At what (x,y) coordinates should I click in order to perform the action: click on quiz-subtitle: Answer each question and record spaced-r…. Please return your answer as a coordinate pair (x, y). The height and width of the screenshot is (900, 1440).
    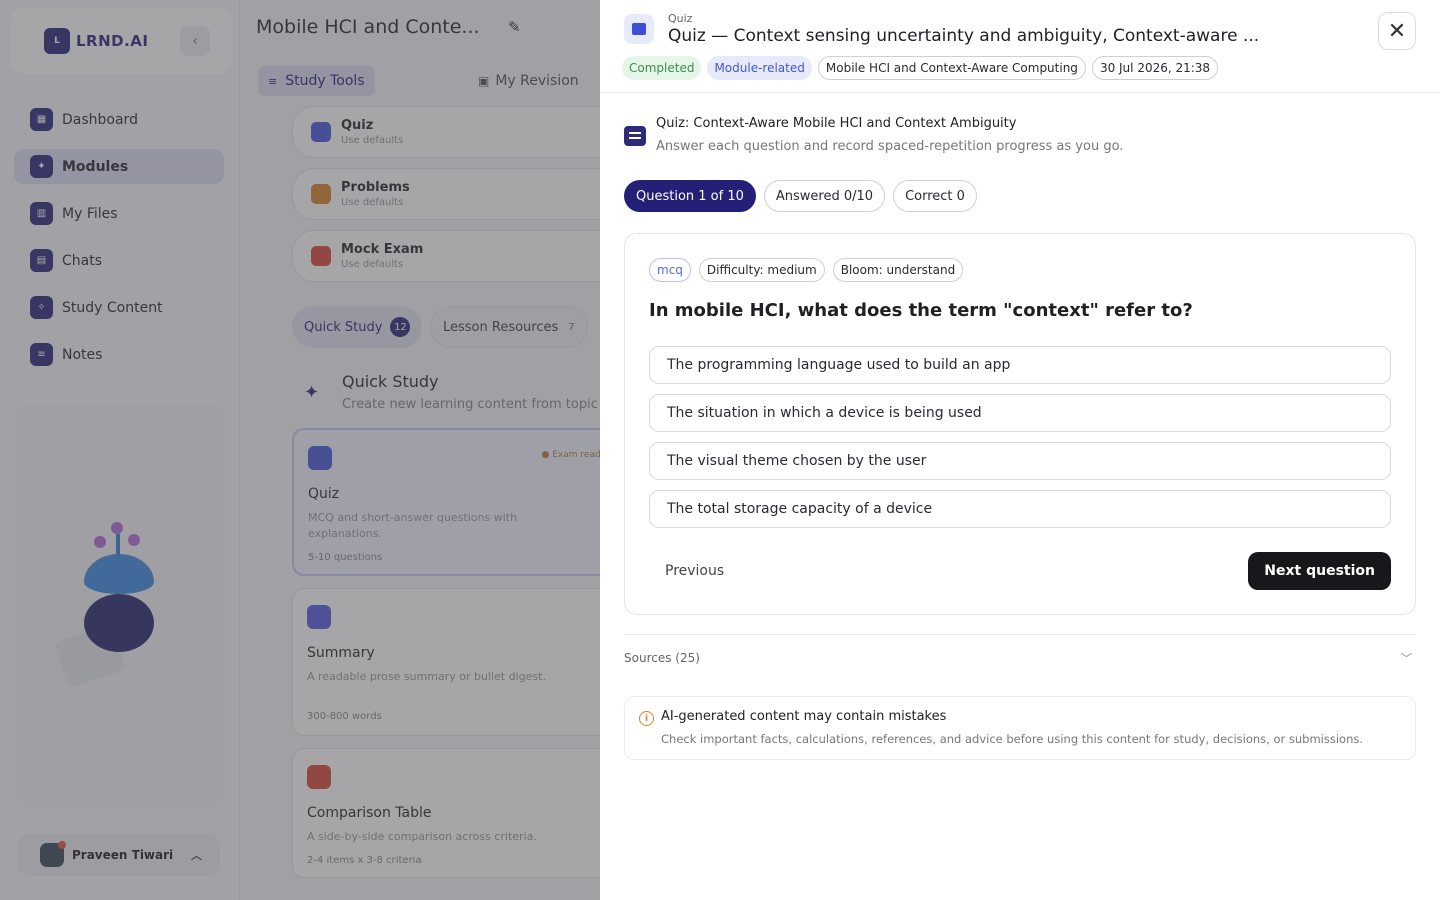
    Looking at the image, I should click on (890, 146).